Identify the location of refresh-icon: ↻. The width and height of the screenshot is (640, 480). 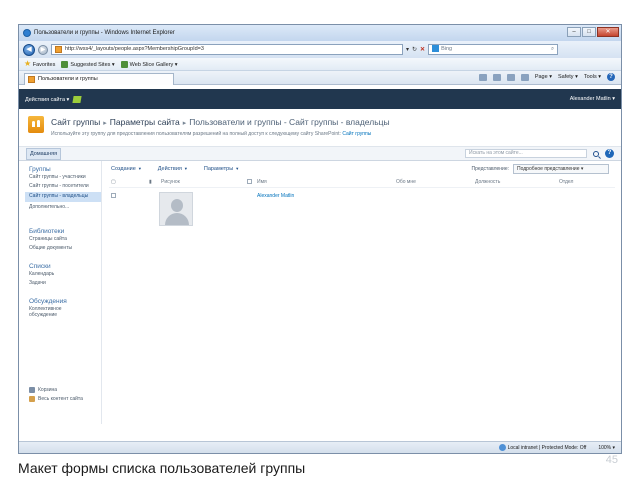
(414, 49).